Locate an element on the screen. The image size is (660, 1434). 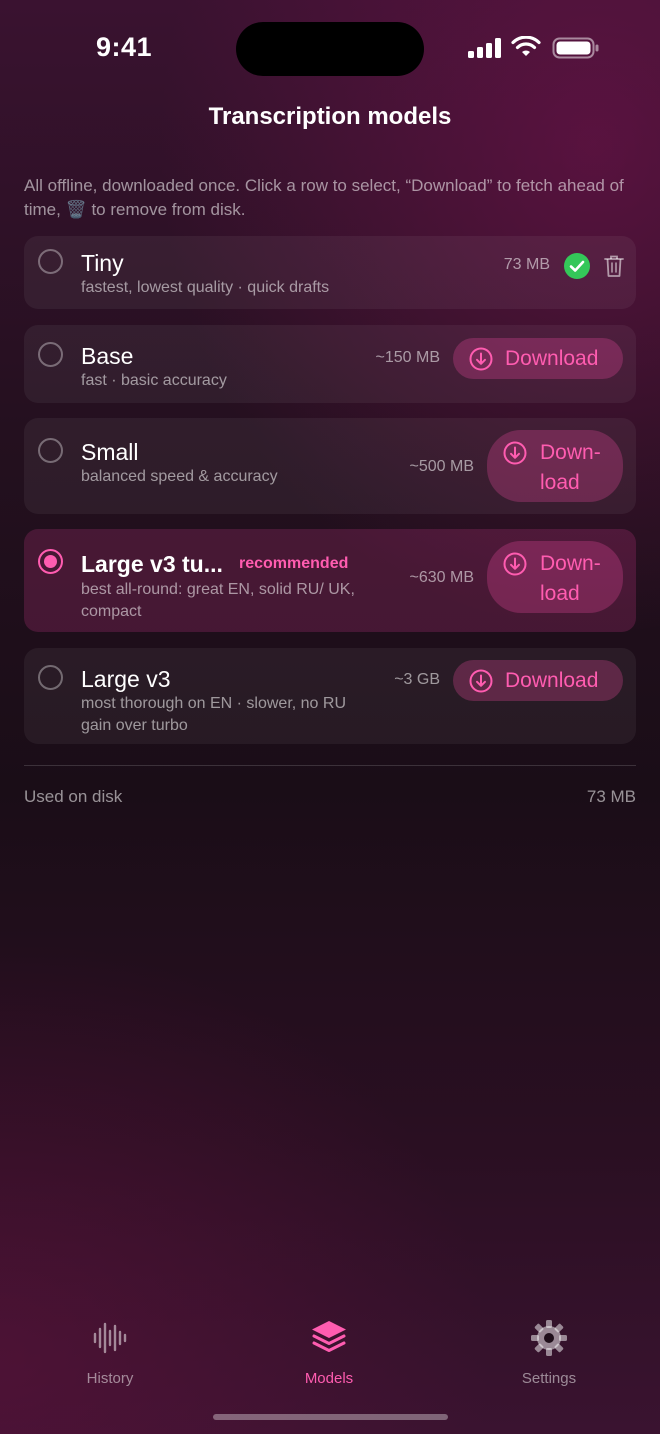
layers-icon is located at coordinates (329, 1338).